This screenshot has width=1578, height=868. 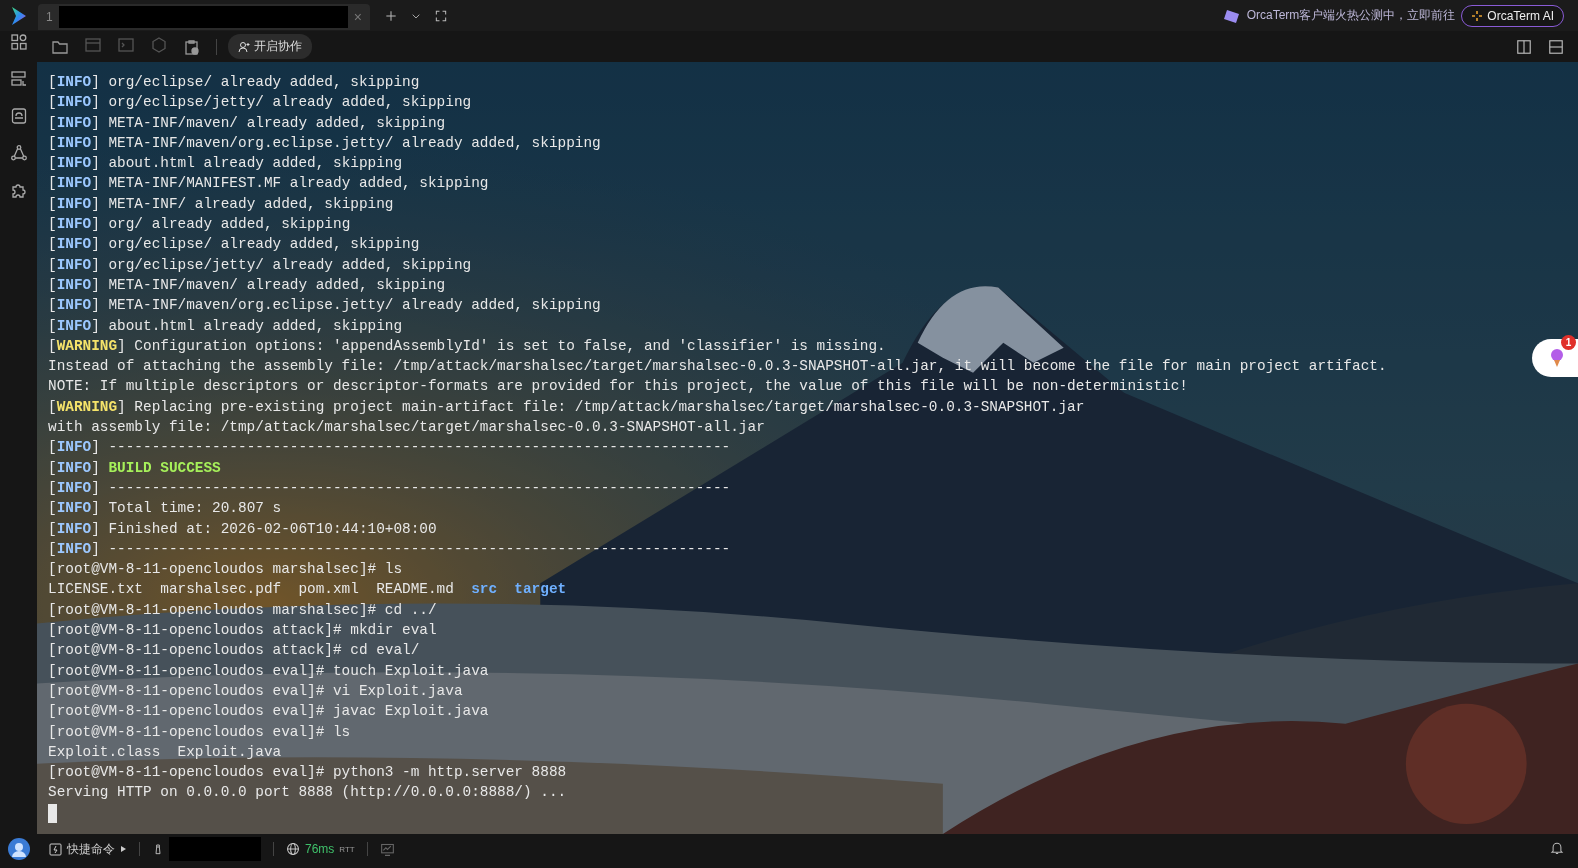 What do you see at coordinates (1512, 15) in the screenshot?
I see `ai-button: OrcaTerm AI` at bounding box center [1512, 15].